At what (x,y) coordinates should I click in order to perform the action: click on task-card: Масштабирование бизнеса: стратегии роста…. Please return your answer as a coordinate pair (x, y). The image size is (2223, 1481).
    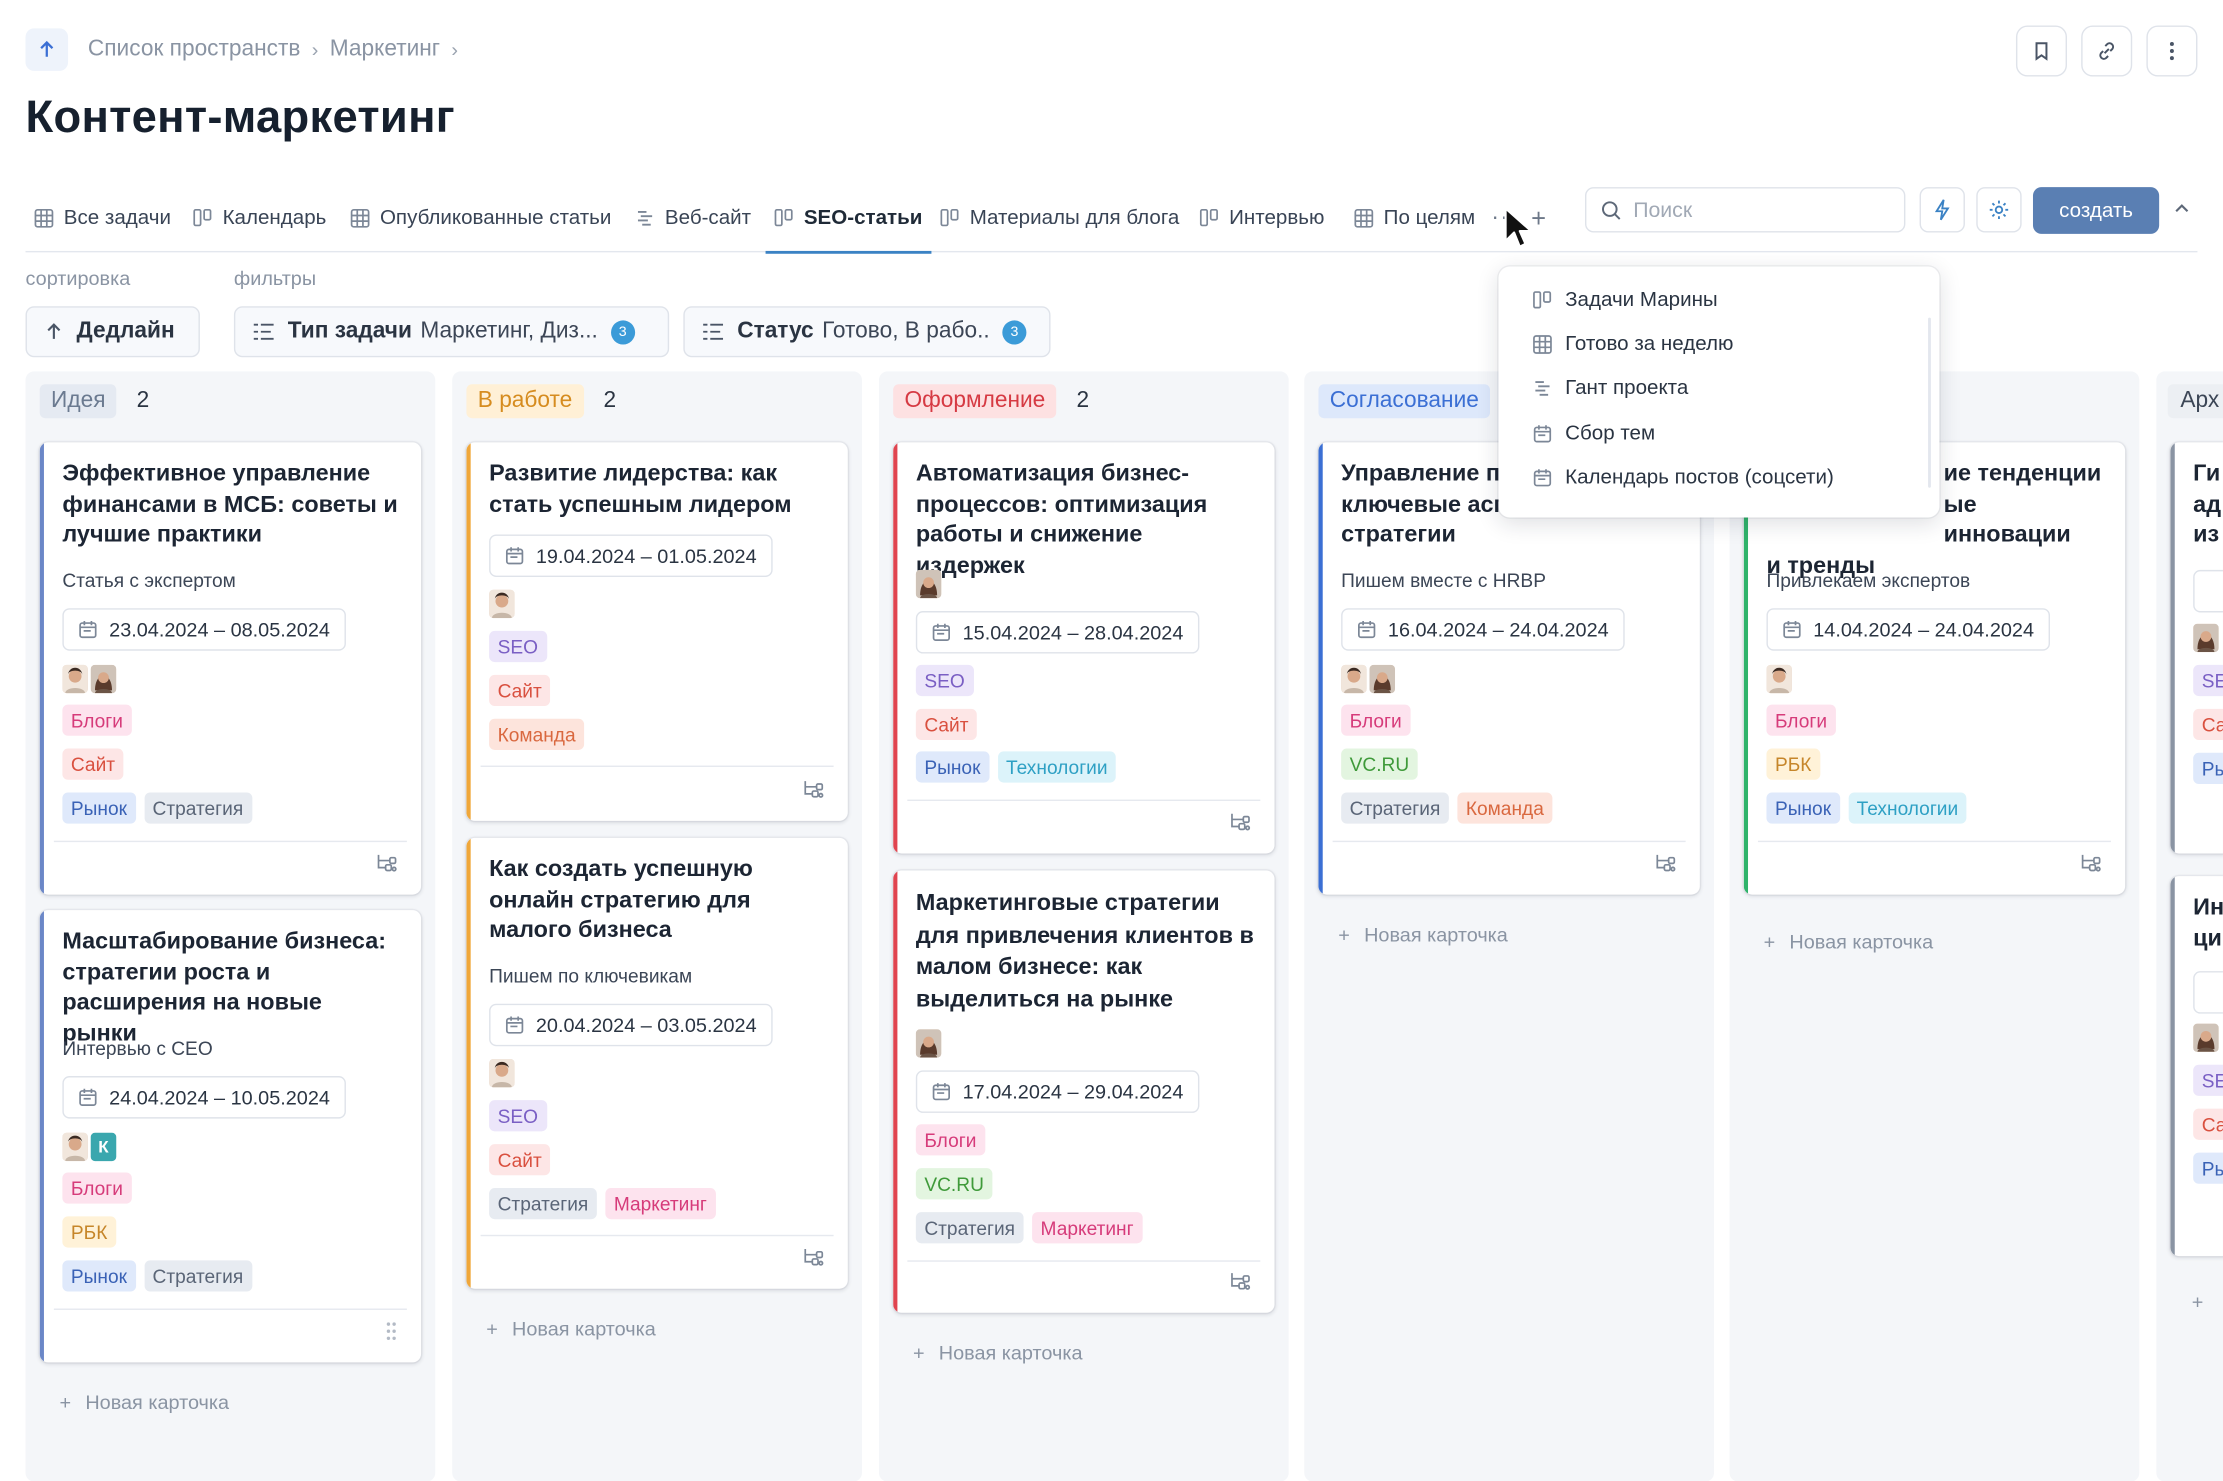
    Looking at the image, I should click on (230, 1136).